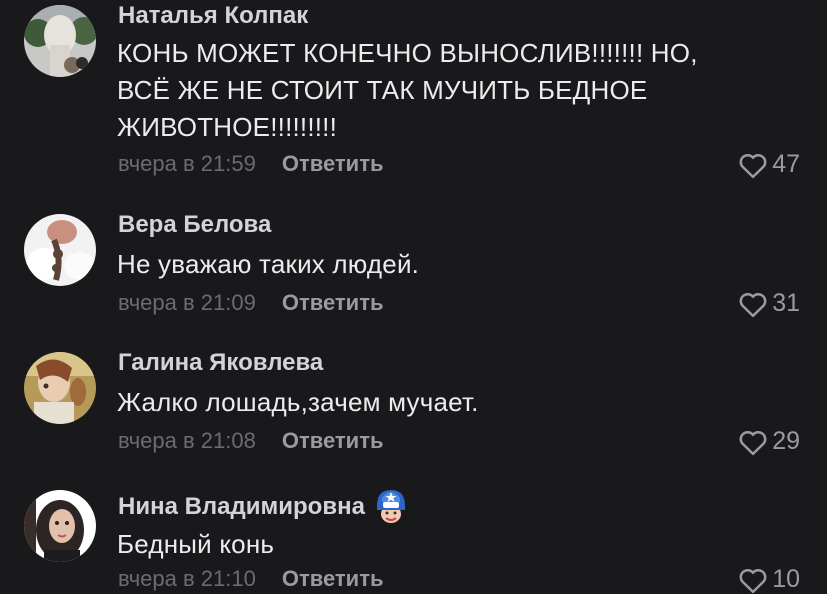 The width and height of the screenshot is (827, 594). I want to click on like-count: 29, so click(786, 441).